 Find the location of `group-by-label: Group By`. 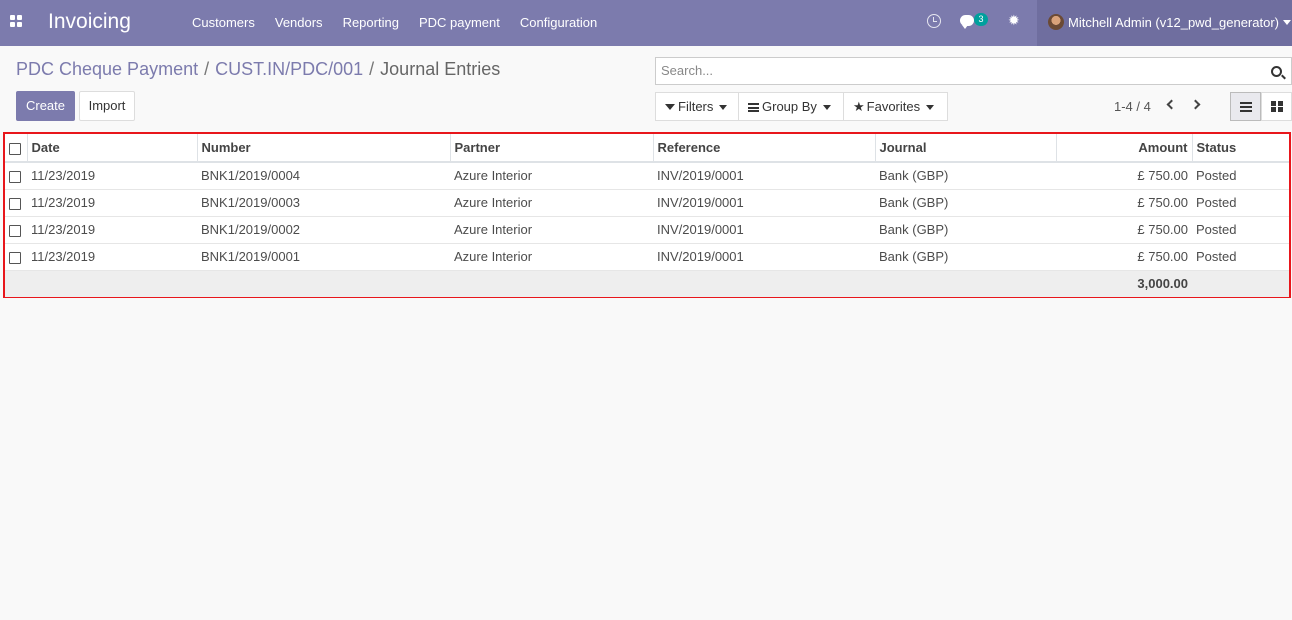

group-by-label: Group By is located at coordinates (789, 106).